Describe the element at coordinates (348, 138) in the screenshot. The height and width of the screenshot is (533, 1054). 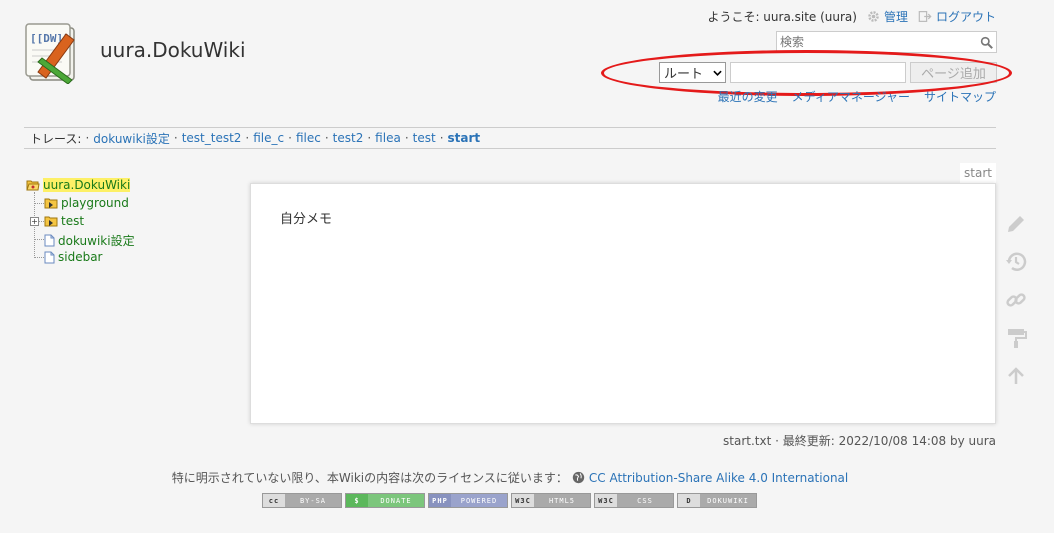
I see `breadcrumb-item: test2` at that location.